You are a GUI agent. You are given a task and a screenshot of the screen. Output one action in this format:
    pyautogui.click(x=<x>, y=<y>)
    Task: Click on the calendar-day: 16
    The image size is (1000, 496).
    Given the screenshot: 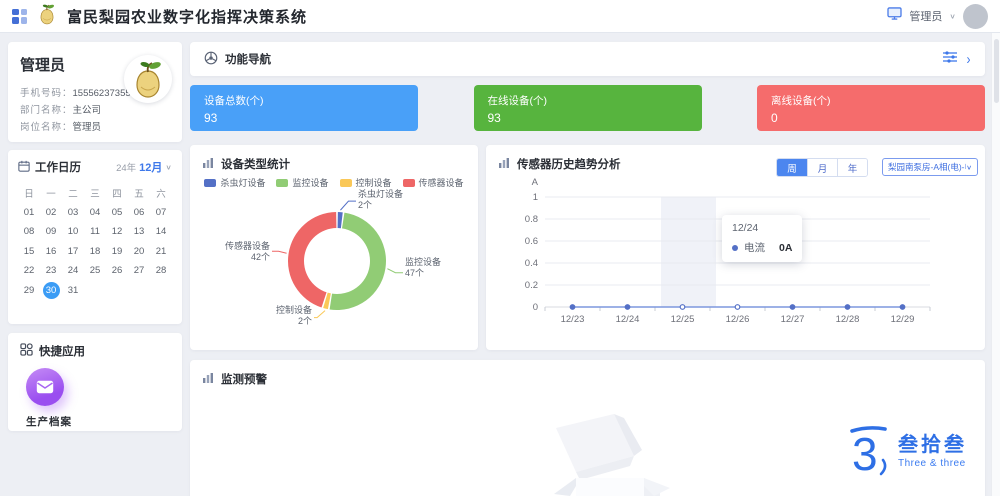 What is the action you would take?
    pyautogui.click(x=51, y=252)
    